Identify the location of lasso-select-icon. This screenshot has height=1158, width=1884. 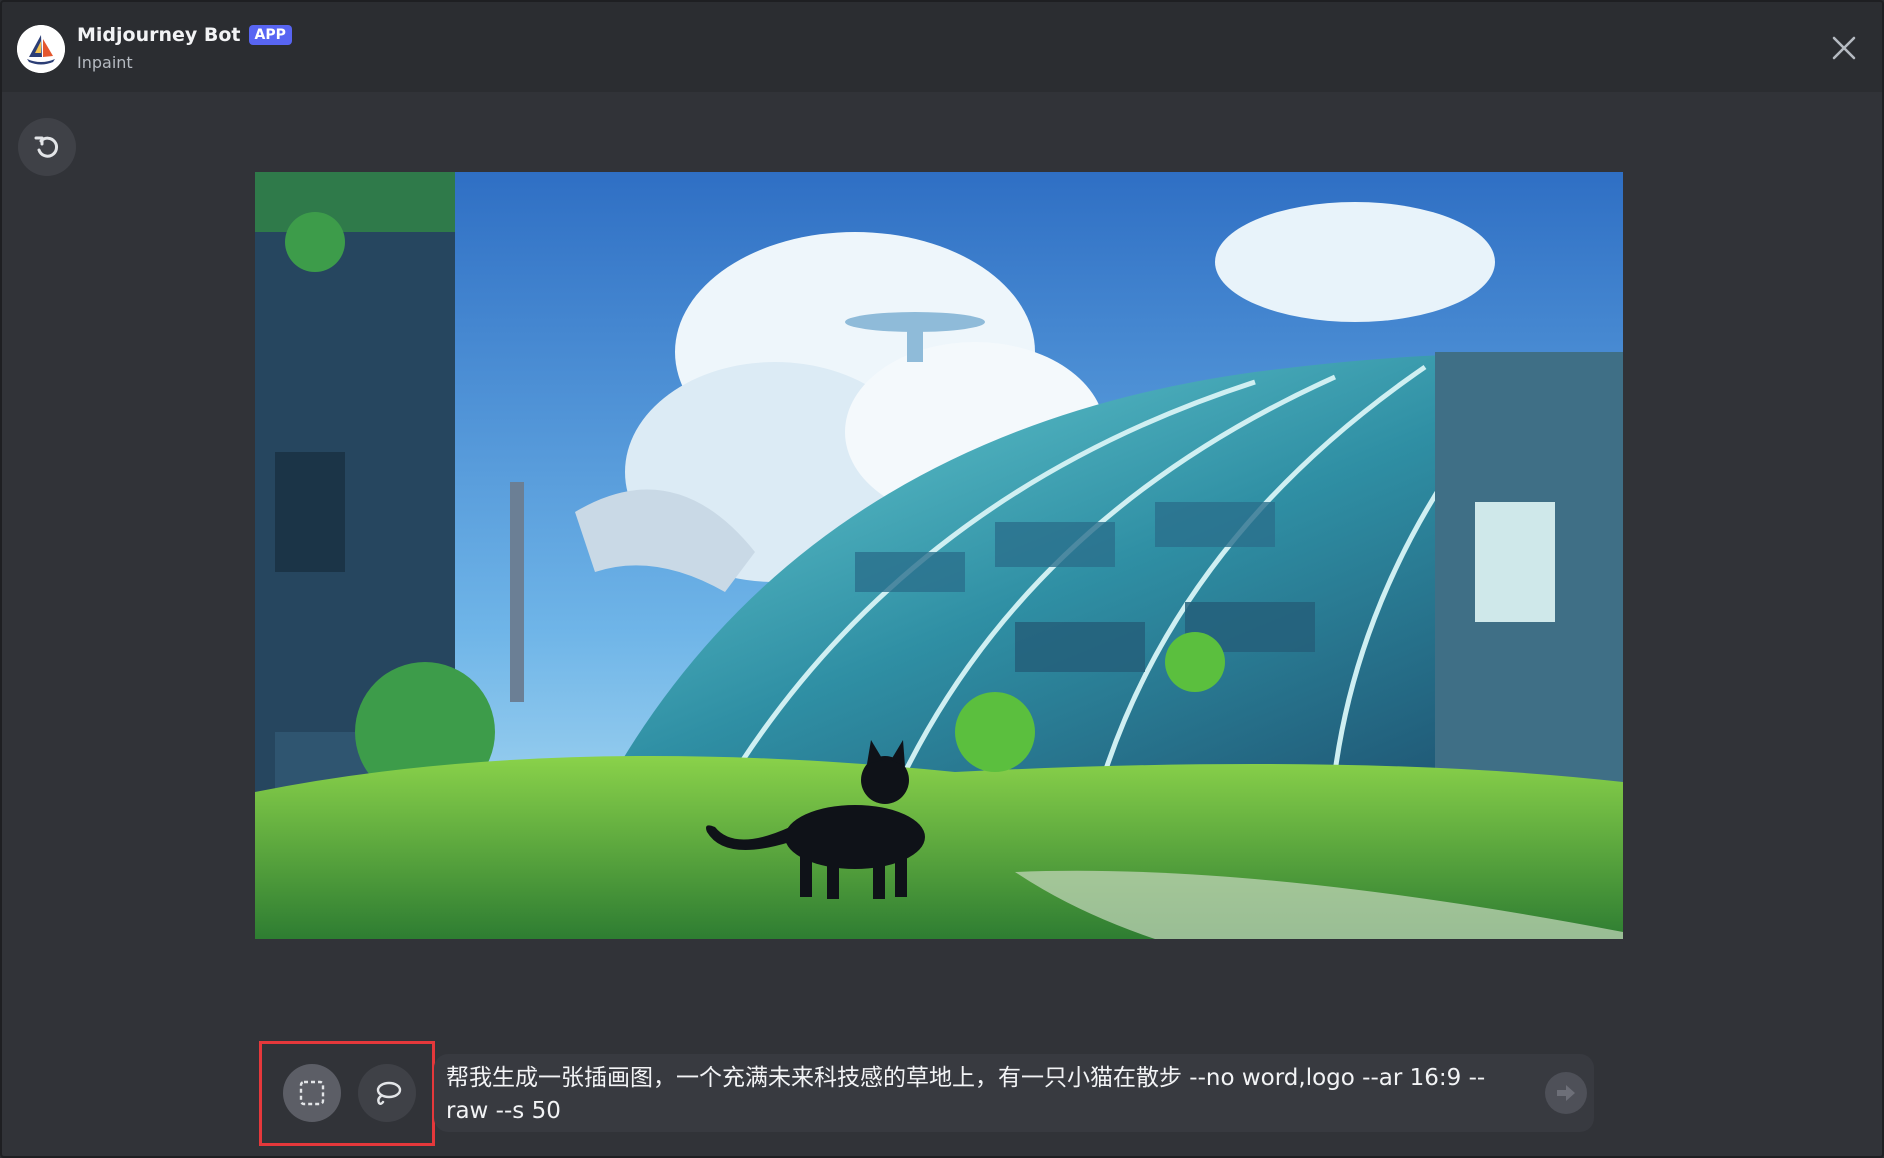
(389, 1093).